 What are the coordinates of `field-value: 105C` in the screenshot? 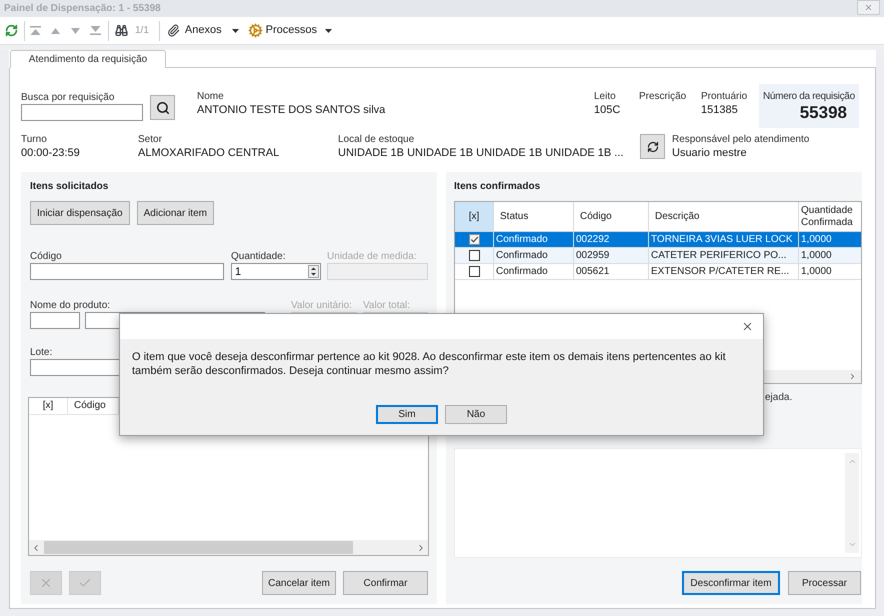 It's located at (607, 110).